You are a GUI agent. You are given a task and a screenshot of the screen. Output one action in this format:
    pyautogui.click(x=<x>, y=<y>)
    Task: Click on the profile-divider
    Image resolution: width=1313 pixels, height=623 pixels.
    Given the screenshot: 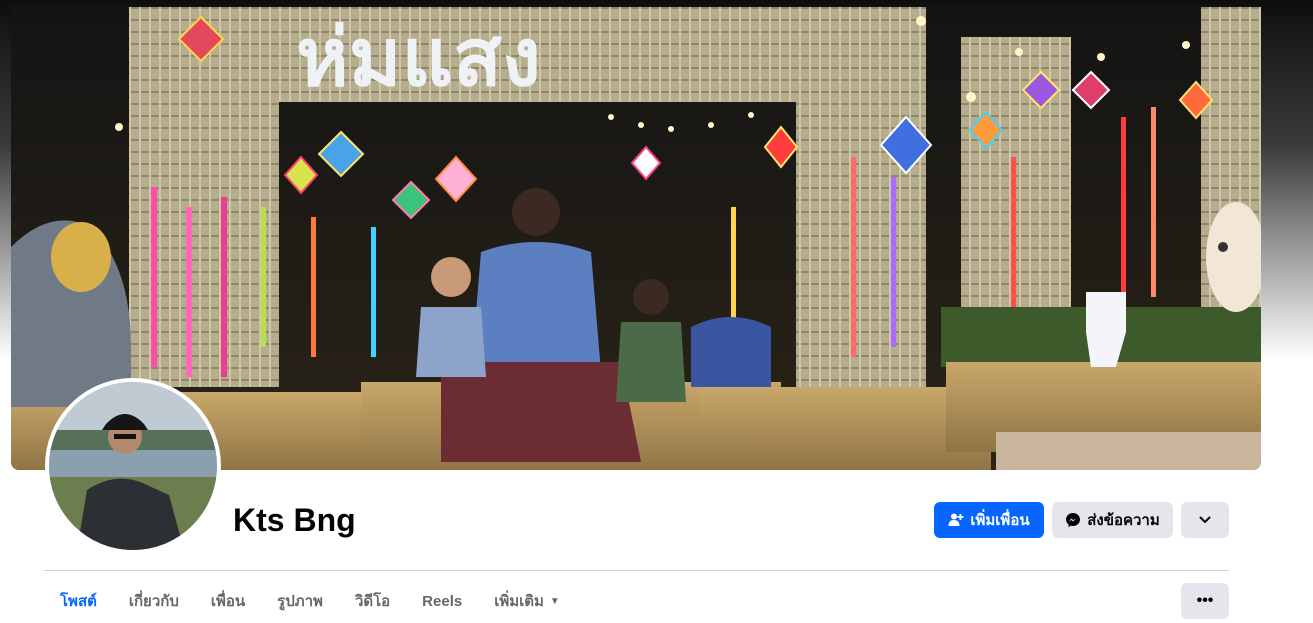 What is the action you would take?
    pyautogui.click(x=636, y=570)
    